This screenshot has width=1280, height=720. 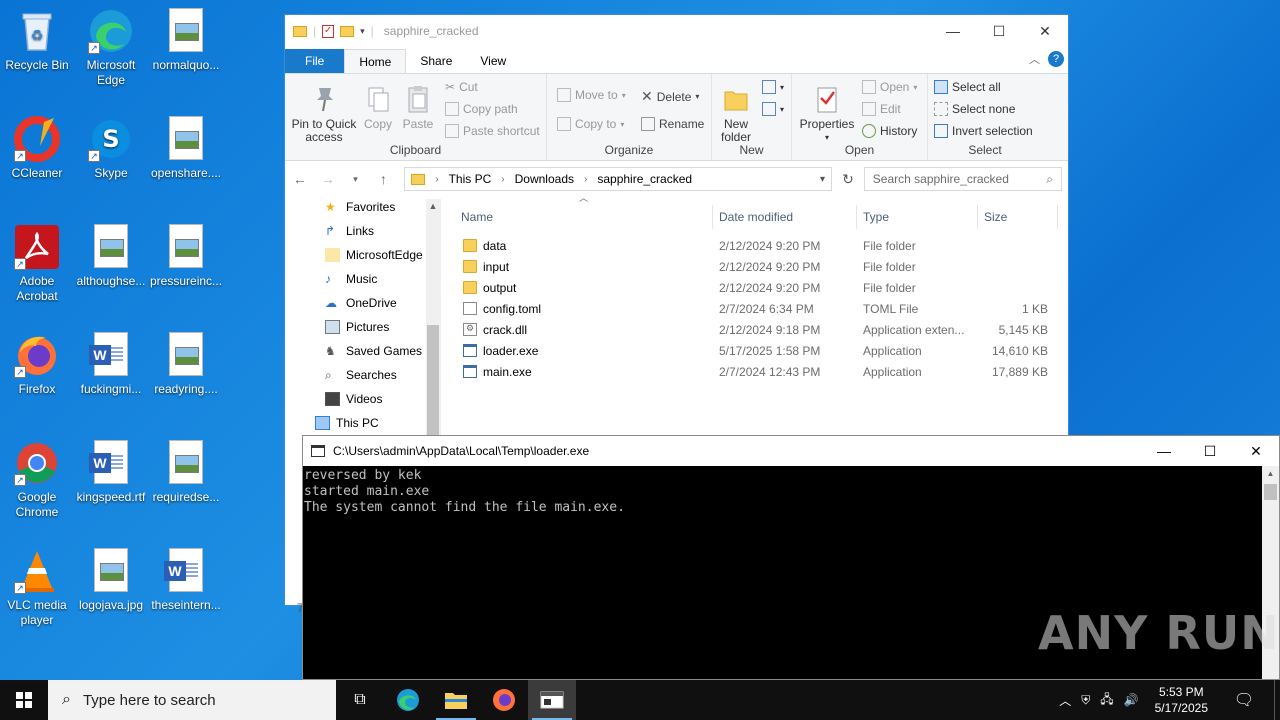 I want to click on desktop-icon-recycle-bin: ♻ Recycle Bin, so click(x=37, y=40).